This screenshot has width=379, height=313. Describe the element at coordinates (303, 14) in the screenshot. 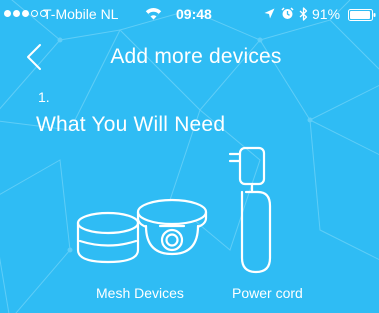

I see `bluetooth-icon` at that location.